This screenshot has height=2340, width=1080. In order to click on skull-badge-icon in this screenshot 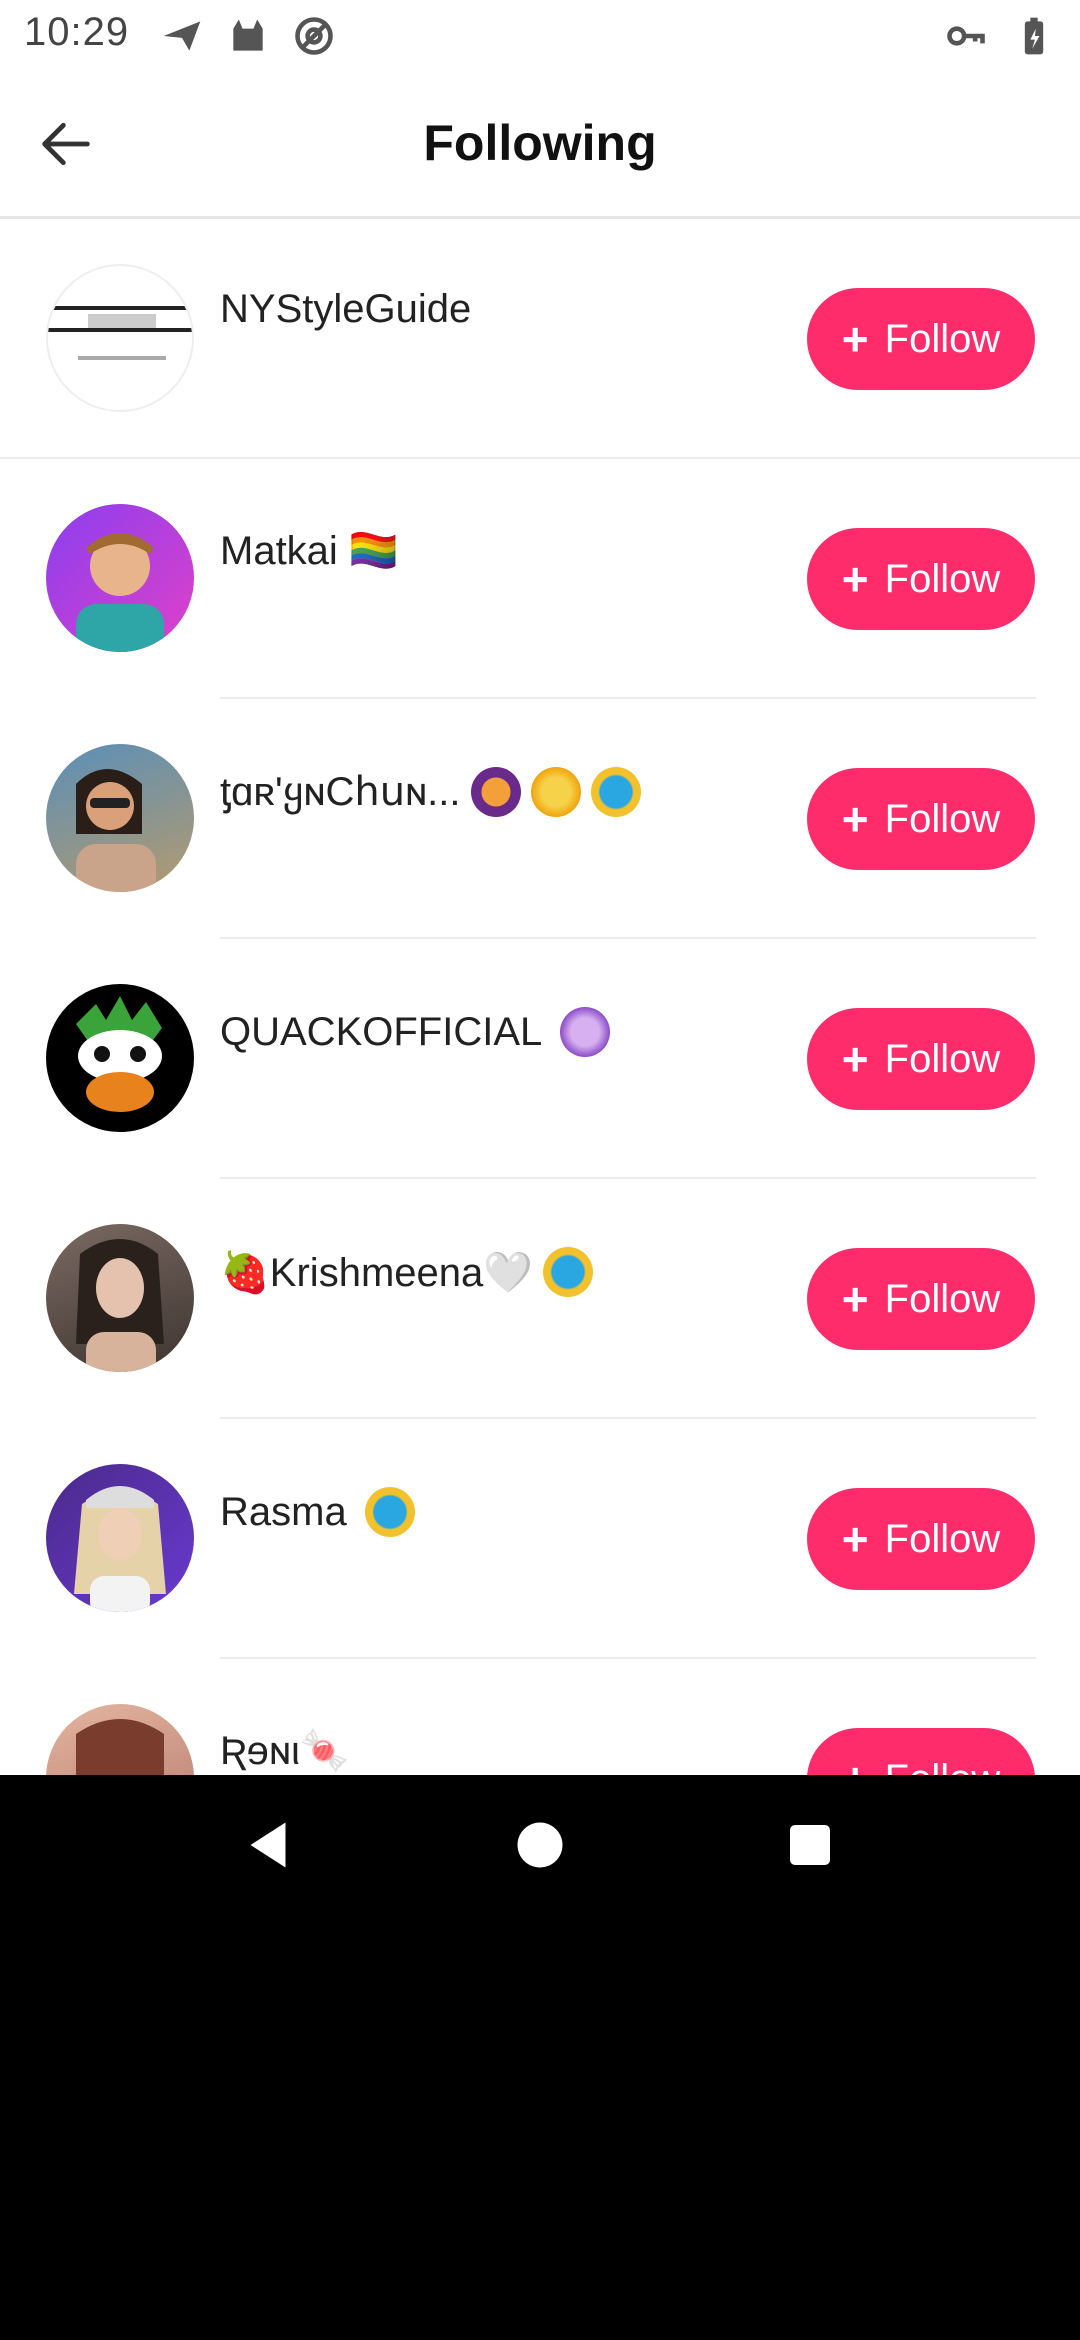, I will do `click(495, 792)`.